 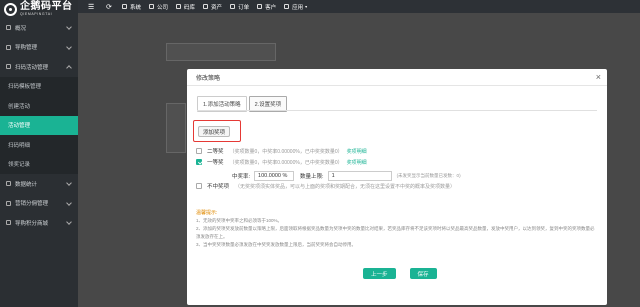 What do you see at coordinates (32, 204) in the screenshot?
I see `sidebar-item-label: 营销分佣管理` at bounding box center [32, 204].